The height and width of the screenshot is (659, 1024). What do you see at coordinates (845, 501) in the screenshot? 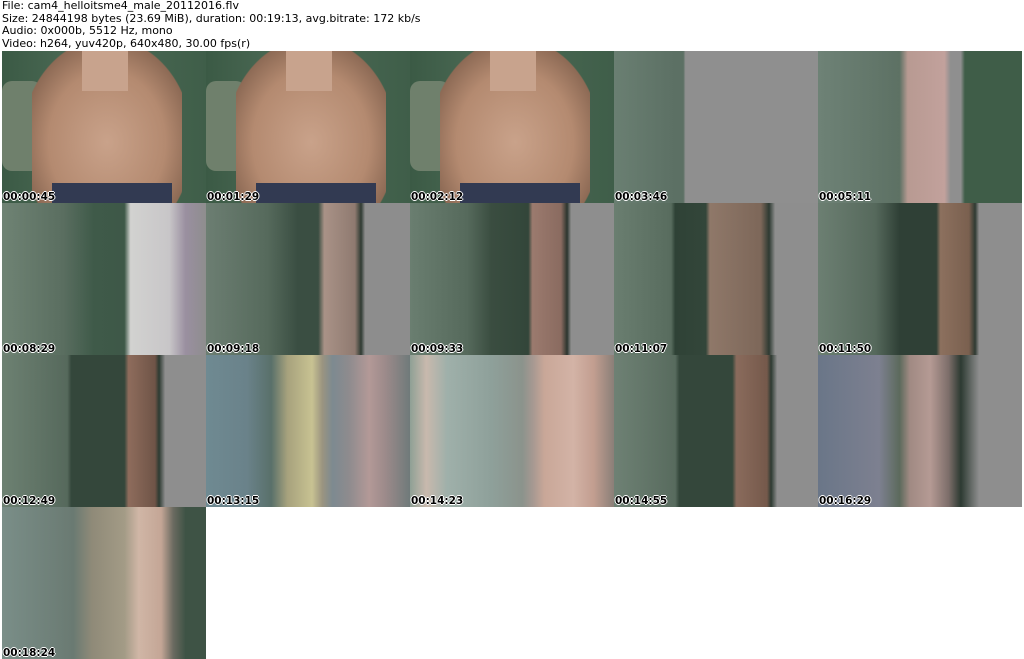
I see `timestamp-label: 00:16:29` at bounding box center [845, 501].